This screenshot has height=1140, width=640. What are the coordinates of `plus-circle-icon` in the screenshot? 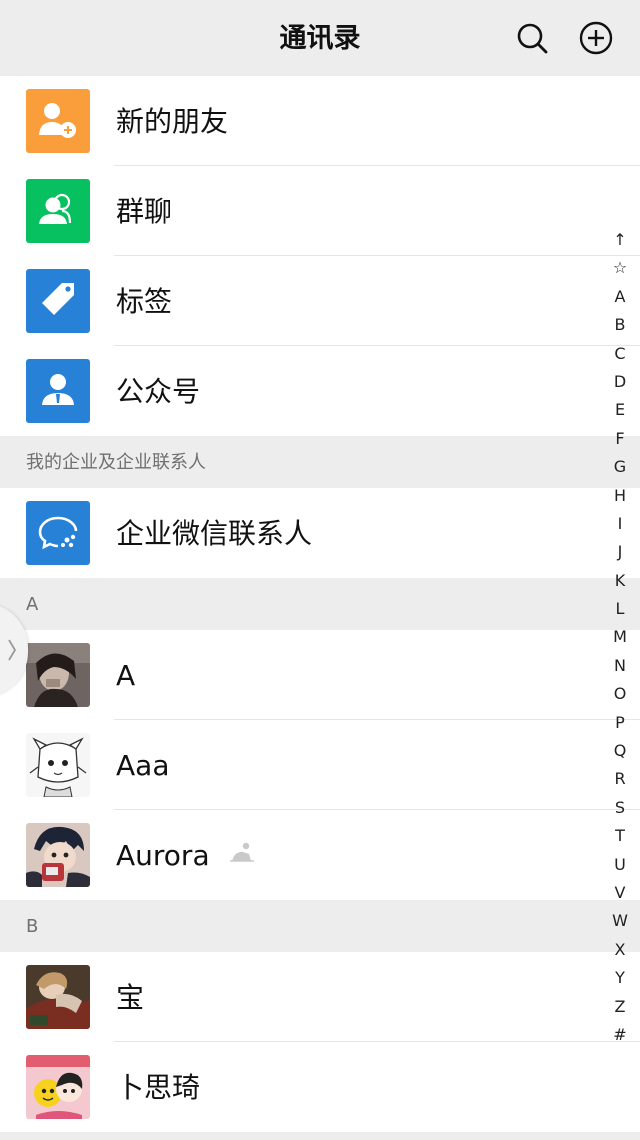 It's located at (596, 38).